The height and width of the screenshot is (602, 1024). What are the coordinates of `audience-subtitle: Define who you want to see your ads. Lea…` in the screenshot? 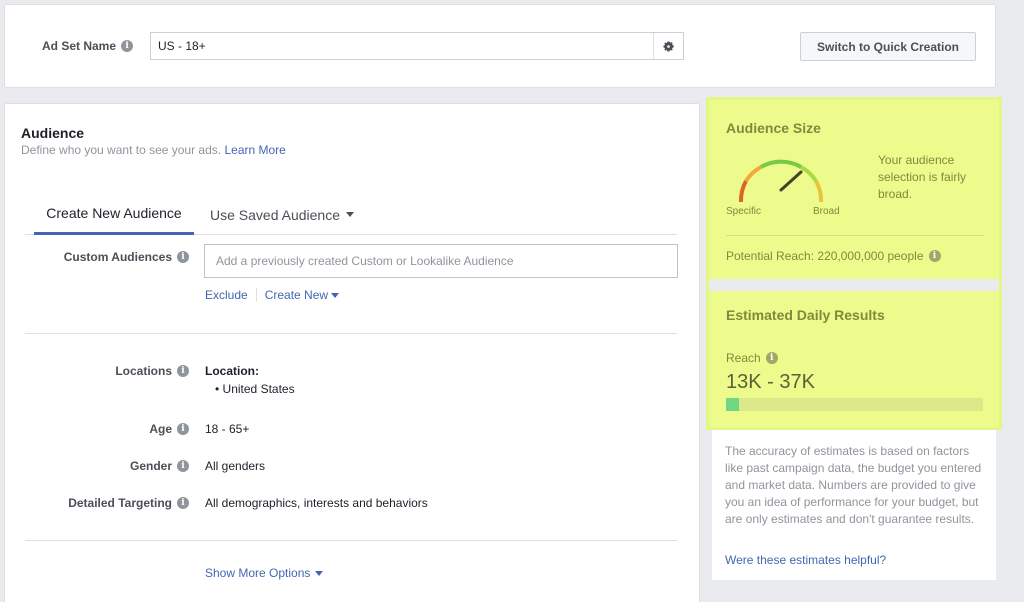 It's located at (153, 150).